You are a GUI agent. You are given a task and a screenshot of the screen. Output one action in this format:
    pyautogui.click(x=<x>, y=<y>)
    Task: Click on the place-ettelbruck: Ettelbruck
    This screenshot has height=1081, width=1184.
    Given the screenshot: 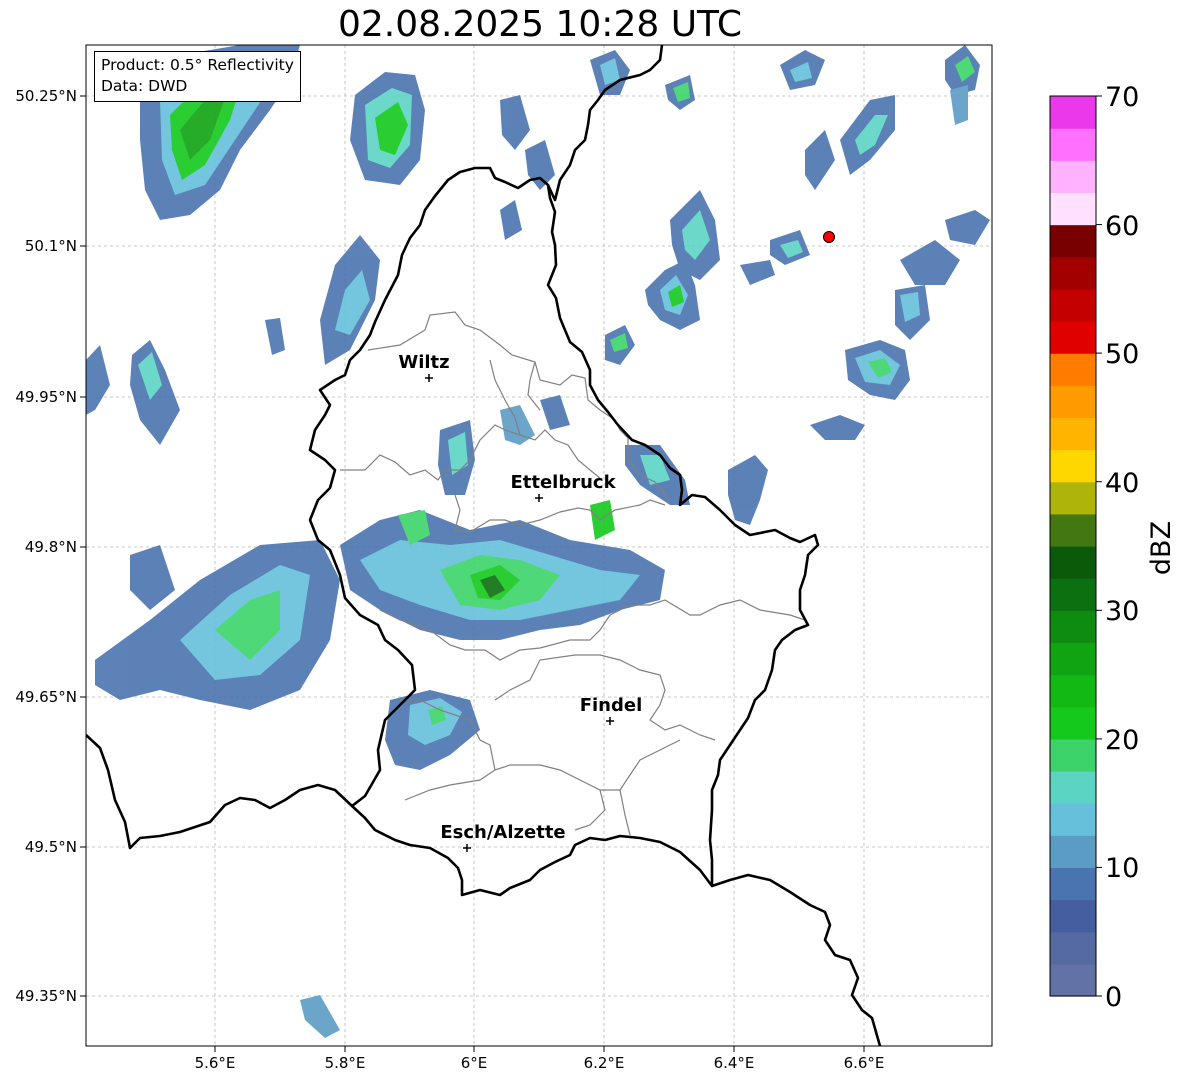 What is the action you would take?
    pyautogui.click(x=563, y=487)
    